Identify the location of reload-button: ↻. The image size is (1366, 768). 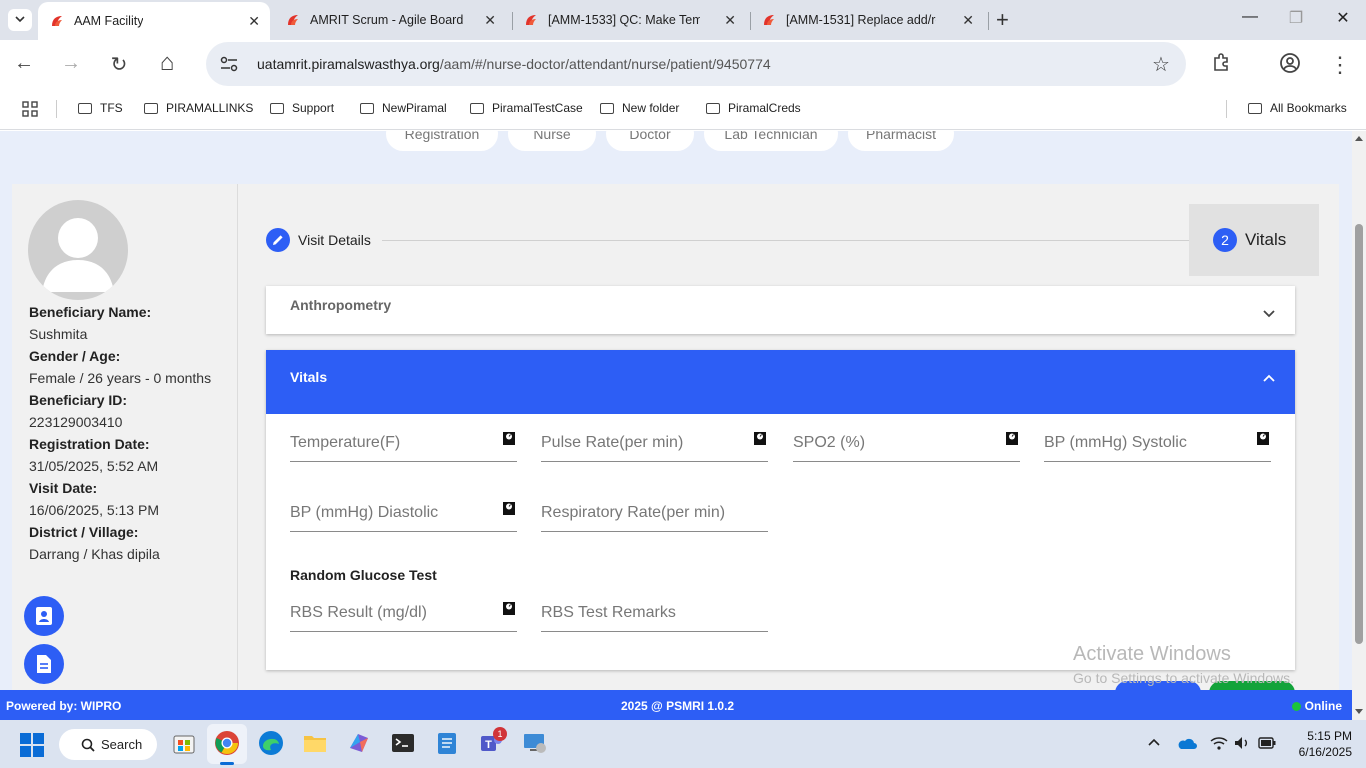
(119, 64).